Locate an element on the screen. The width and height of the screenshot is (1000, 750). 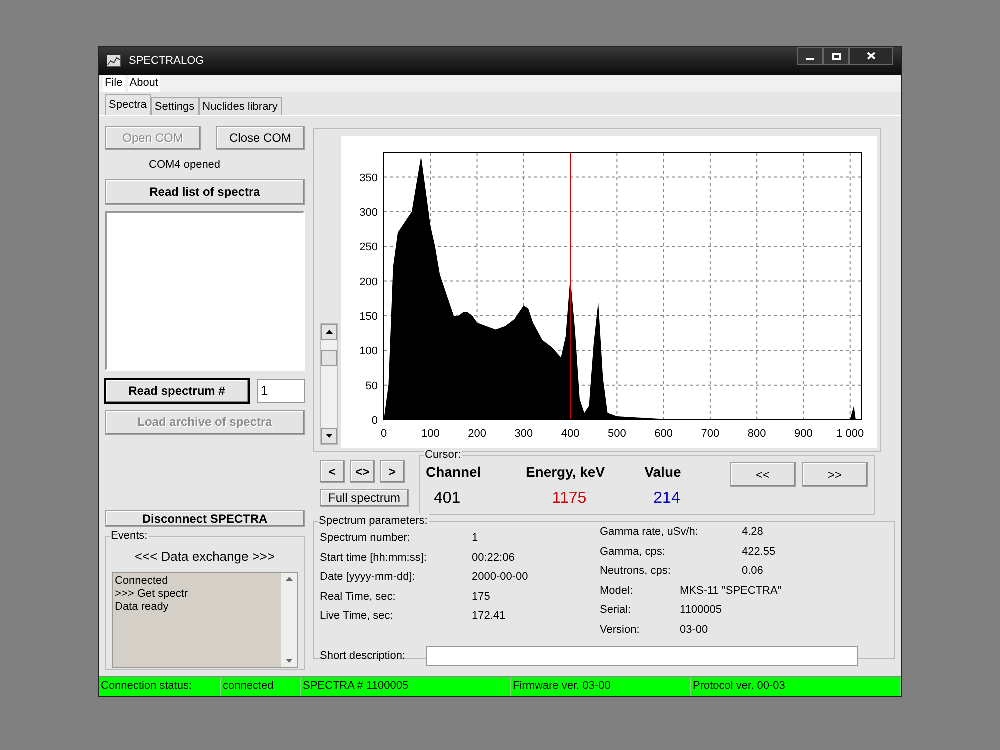
disconnect-button: Disconnect SPECTRA is located at coordinates (205, 518).